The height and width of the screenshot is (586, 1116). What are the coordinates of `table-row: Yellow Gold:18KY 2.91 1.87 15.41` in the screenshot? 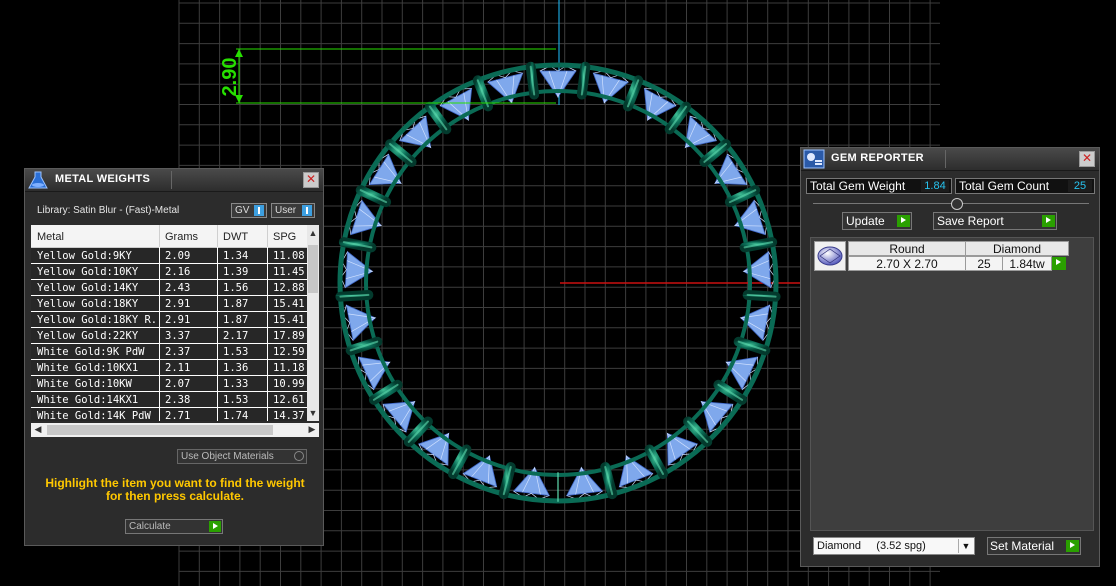 It's located at (169, 304).